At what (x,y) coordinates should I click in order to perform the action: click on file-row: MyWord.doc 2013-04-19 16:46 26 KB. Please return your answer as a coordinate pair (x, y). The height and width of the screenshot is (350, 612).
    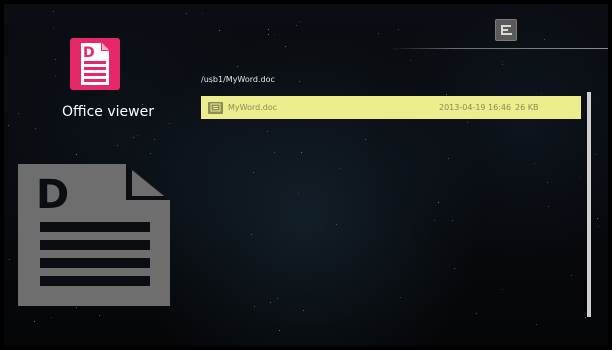
    Looking at the image, I should click on (391, 107).